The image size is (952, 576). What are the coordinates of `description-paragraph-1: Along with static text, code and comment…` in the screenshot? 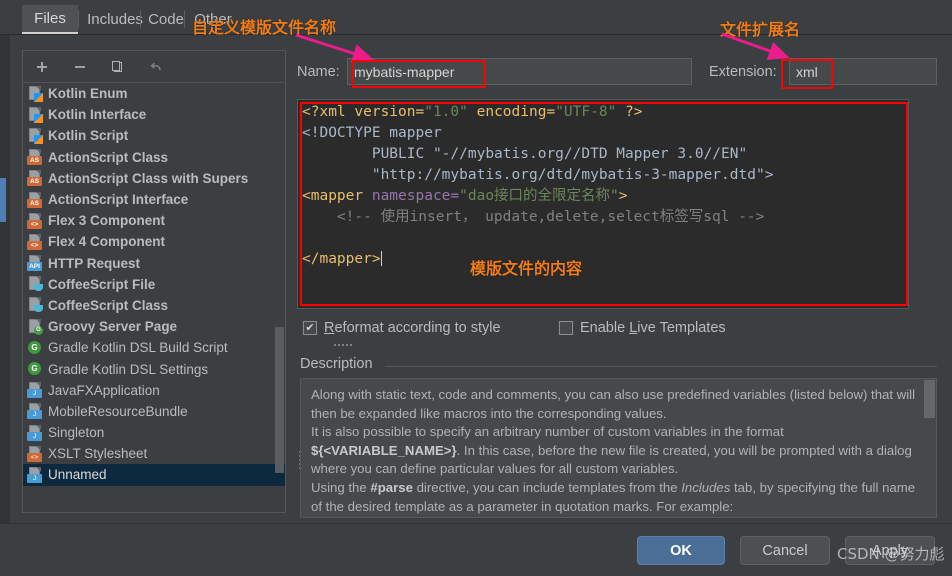 It's located at (613, 404).